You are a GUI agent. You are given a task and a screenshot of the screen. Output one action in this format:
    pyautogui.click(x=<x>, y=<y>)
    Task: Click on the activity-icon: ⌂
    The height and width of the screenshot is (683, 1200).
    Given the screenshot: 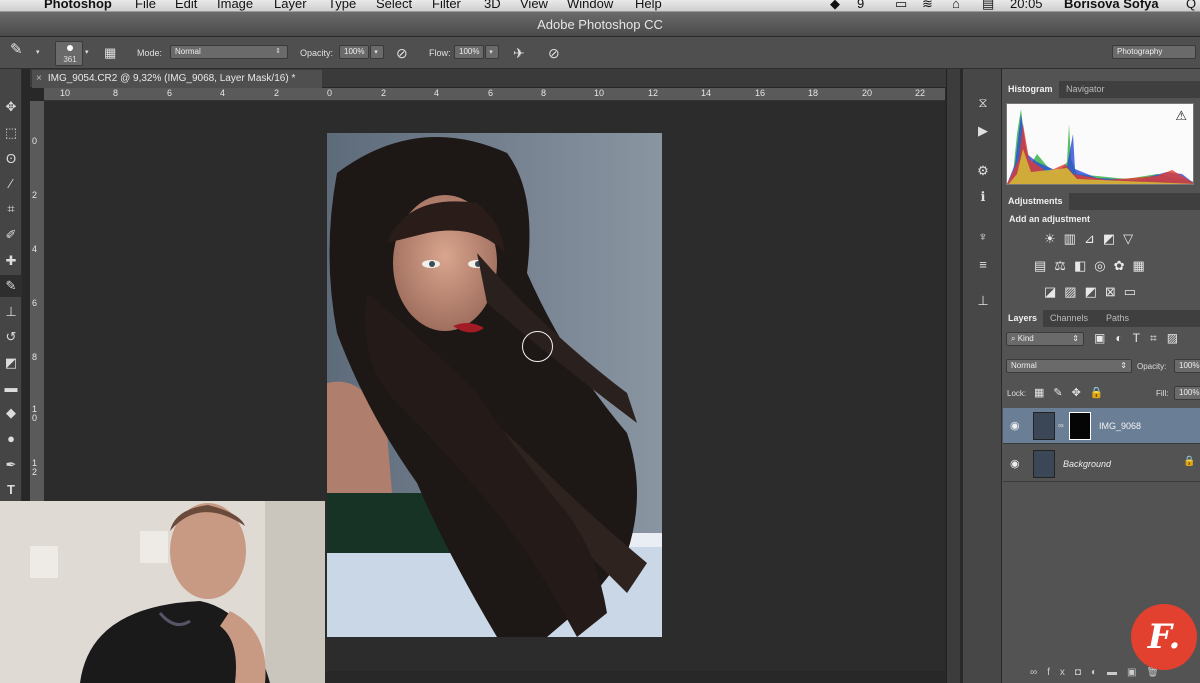 What is the action you would take?
    pyautogui.click(x=956, y=5)
    